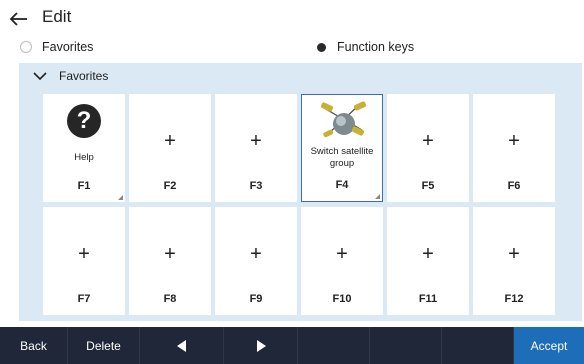 The height and width of the screenshot is (364, 584). I want to click on tile-key-label: F6, so click(514, 186).